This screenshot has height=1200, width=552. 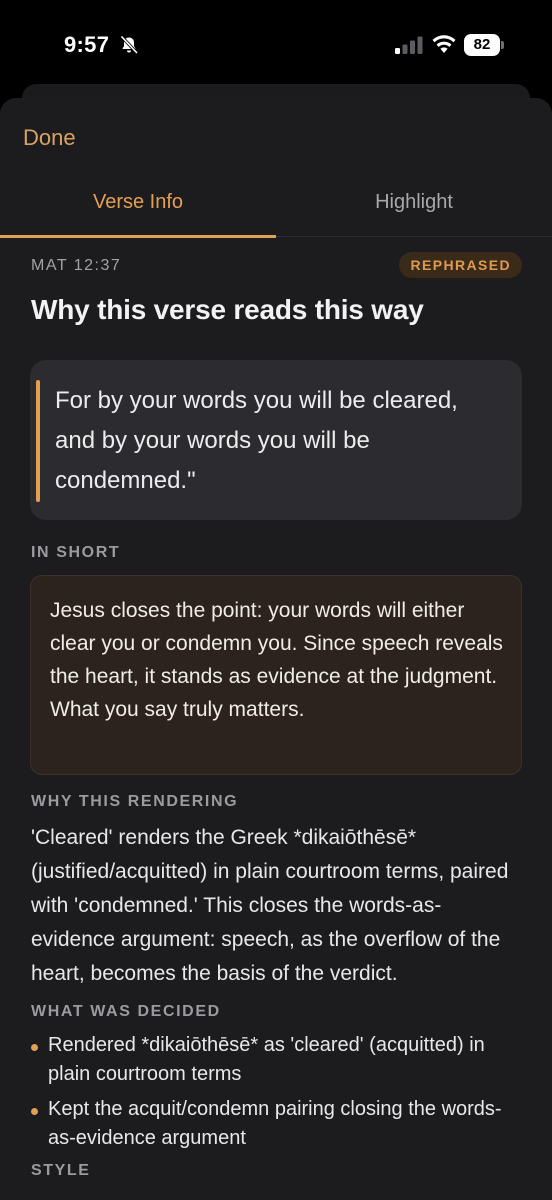 What do you see at coordinates (76, 265) in the screenshot?
I see `verse-reference: MAT 12:37` at bounding box center [76, 265].